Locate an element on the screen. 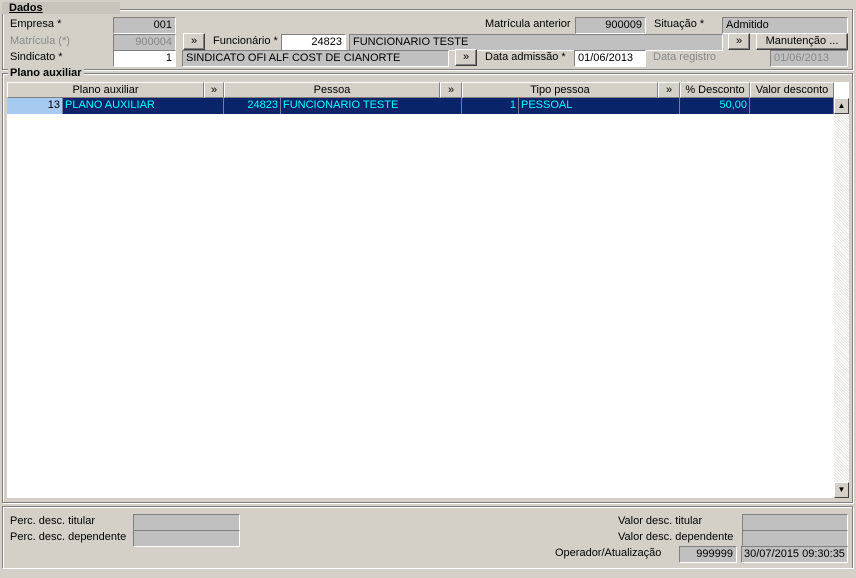 This screenshot has width=856, height=578. col-header-perc-desconto: % Desconto is located at coordinates (715, 90).